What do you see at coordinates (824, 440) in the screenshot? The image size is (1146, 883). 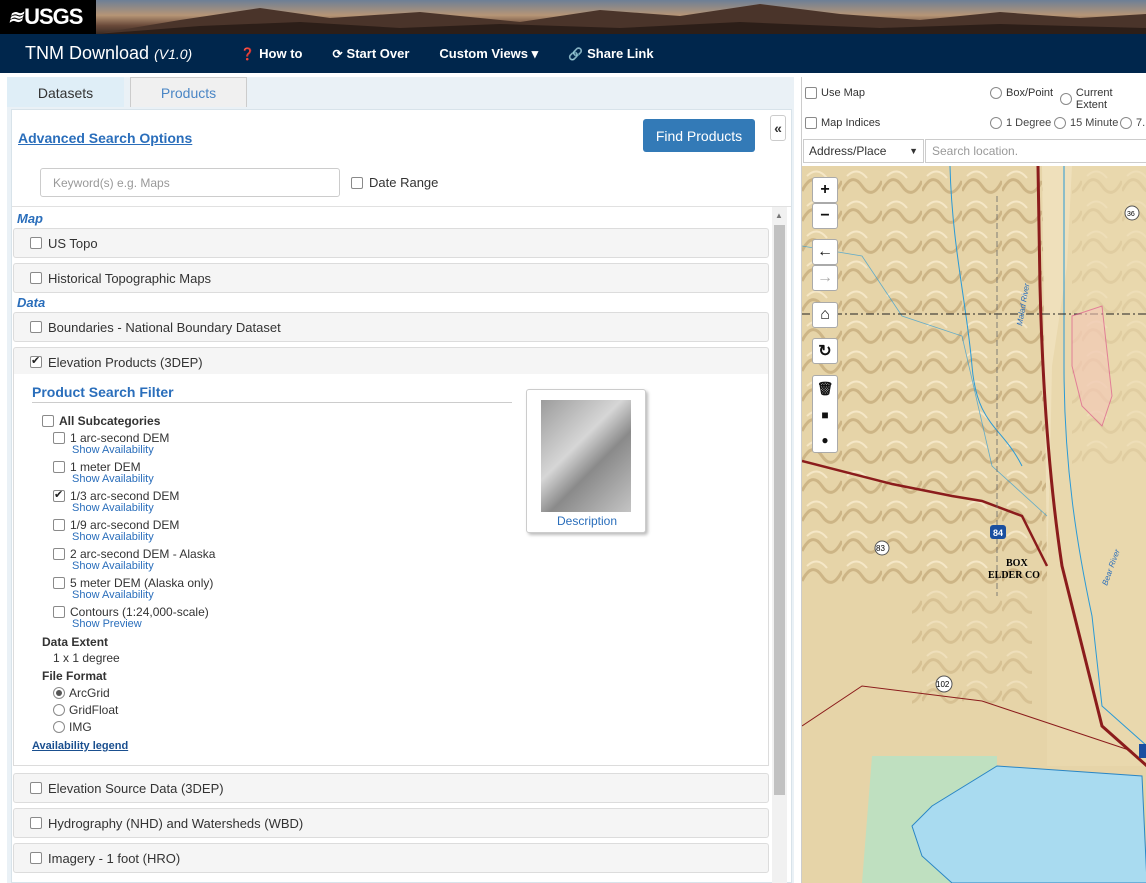 I see `map-marker-icon: ●` at bounding box center [824, 440].